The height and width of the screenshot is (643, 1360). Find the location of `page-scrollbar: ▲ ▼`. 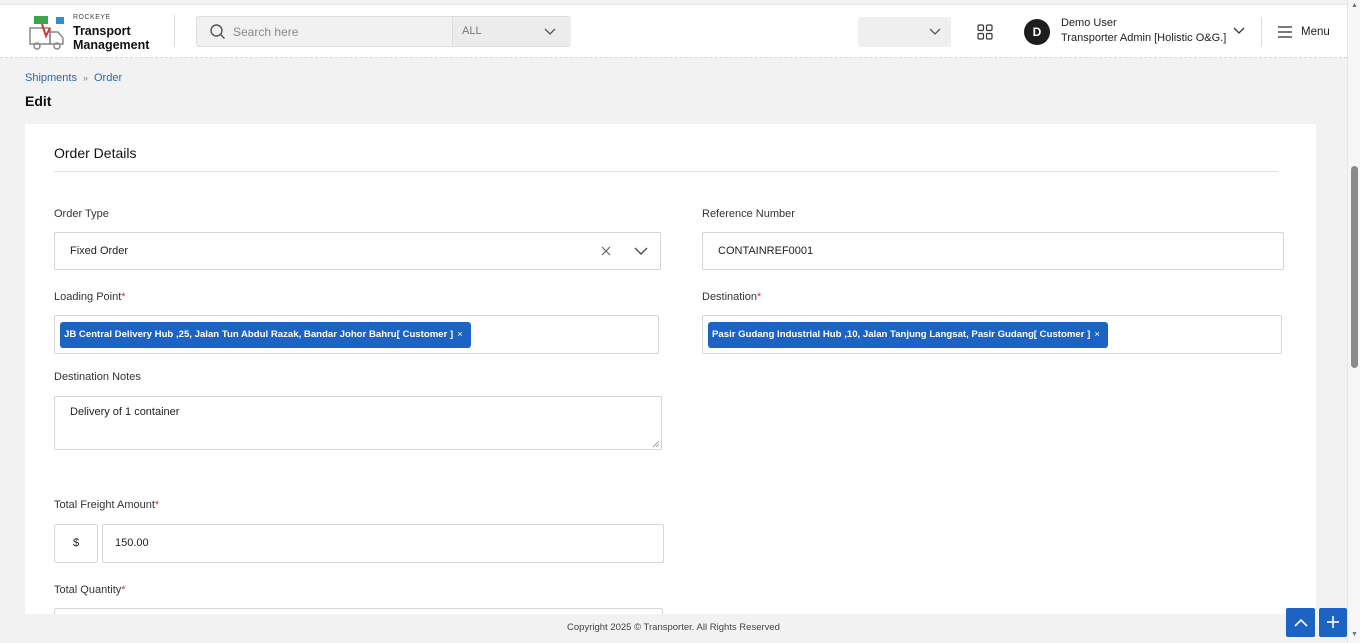

page-scrollbar: ▲ ▼ is located at coordinates (1353, 321).